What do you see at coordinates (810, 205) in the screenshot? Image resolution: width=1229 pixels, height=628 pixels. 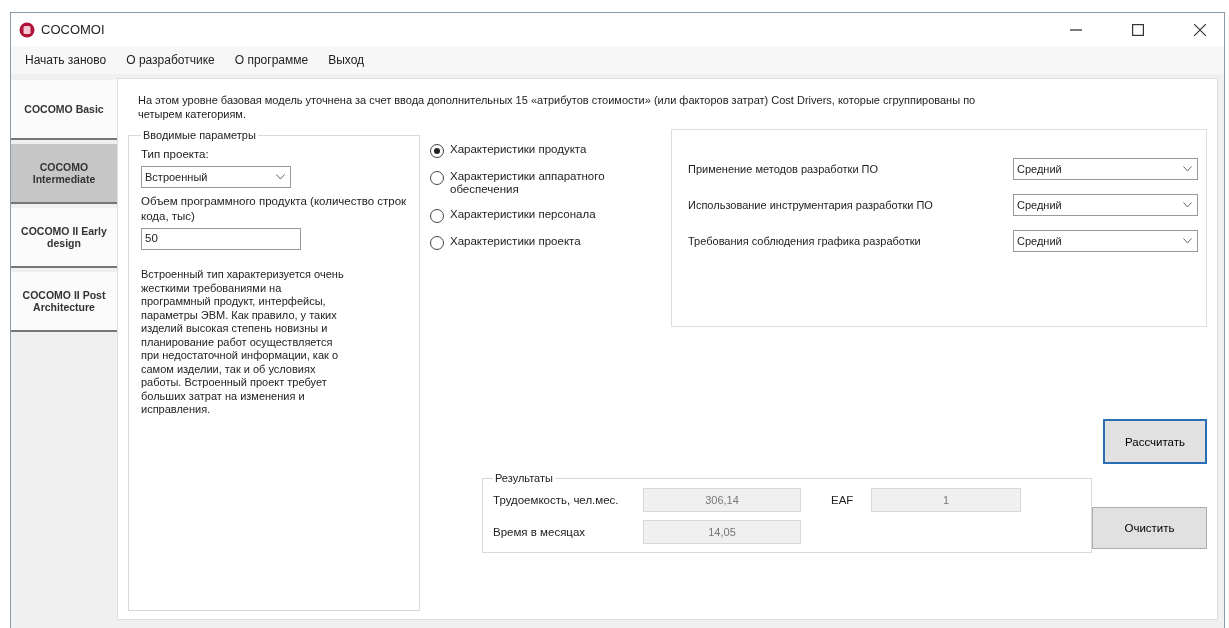 I see `attribute-label: Использование инструментария разработки ПО` at bounding box center [810, 205].